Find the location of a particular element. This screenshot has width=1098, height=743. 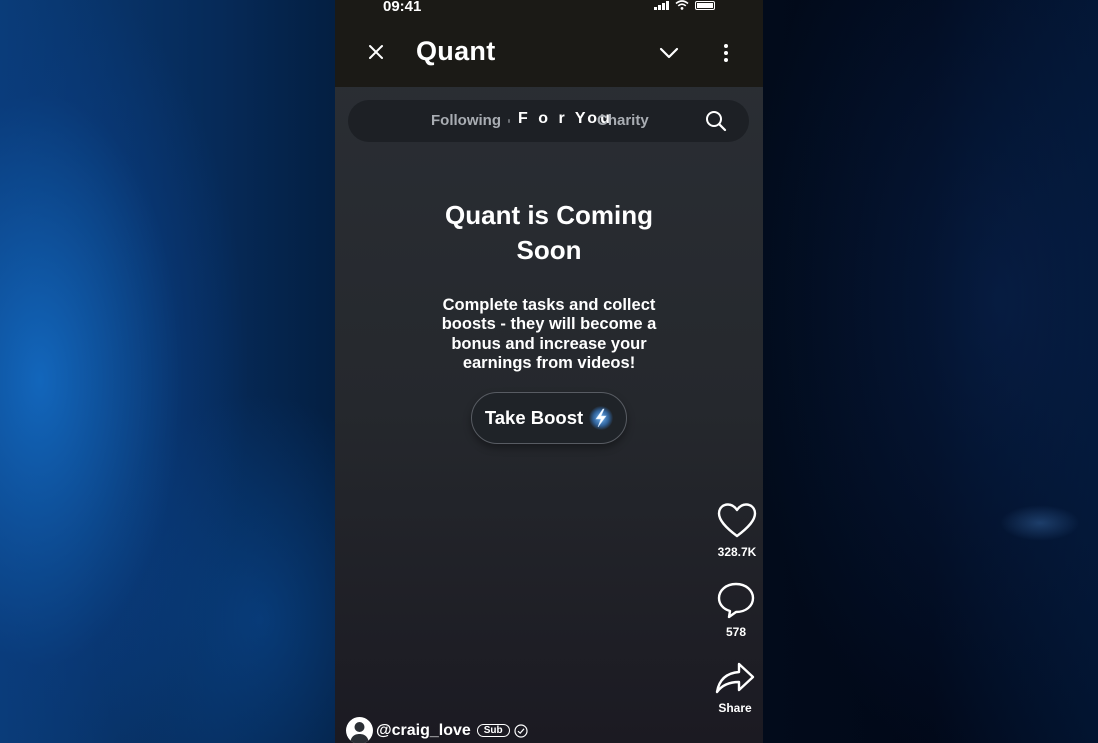

search-icon is located at coordinates (716, 121).